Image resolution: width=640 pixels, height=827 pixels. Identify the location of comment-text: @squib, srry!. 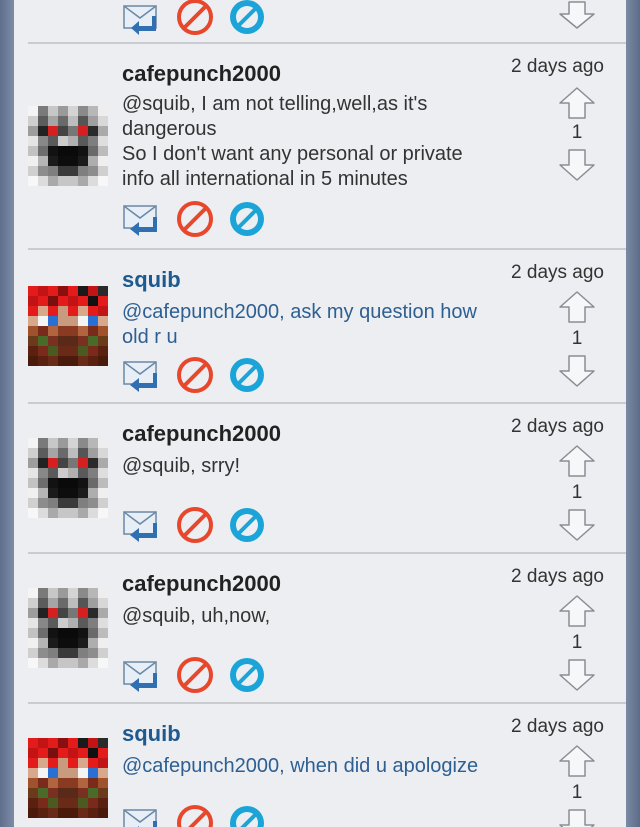
(181, 466).